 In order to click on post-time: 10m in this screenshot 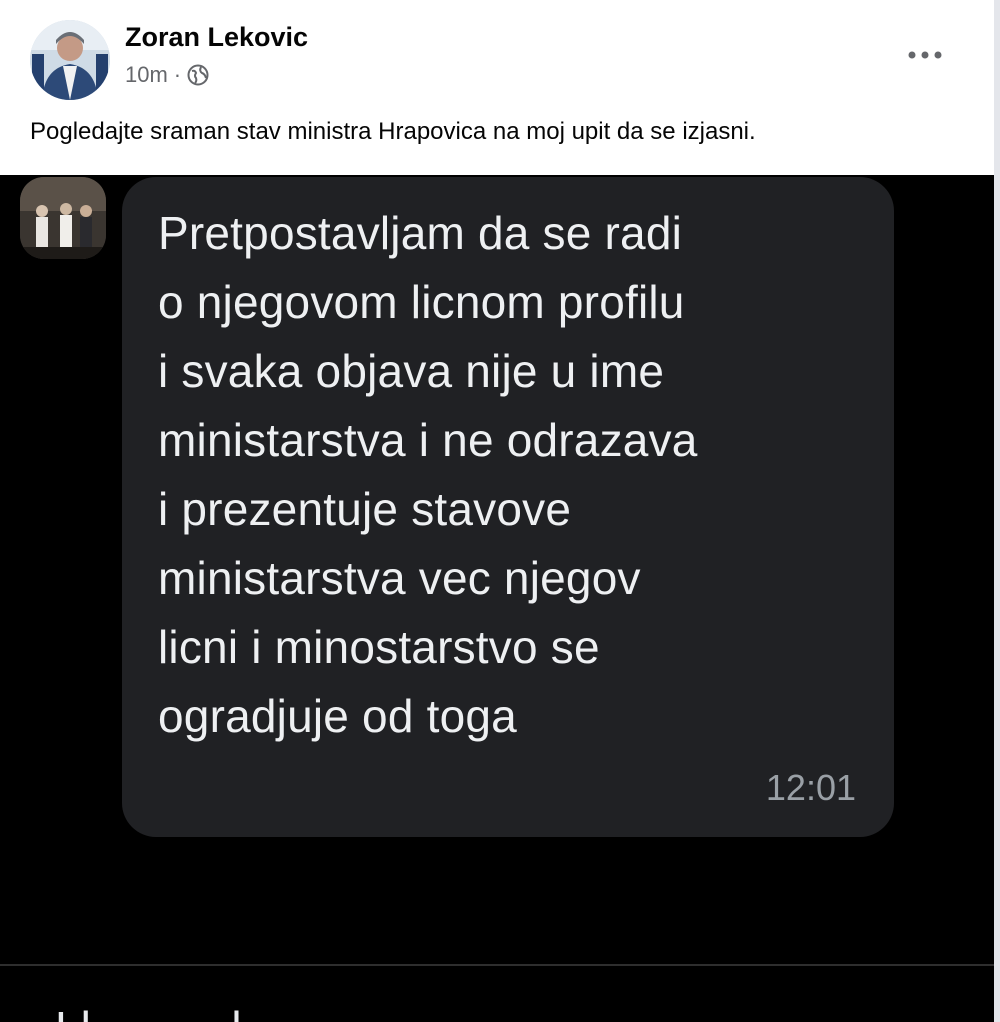, I will do `click(146, 75)`.